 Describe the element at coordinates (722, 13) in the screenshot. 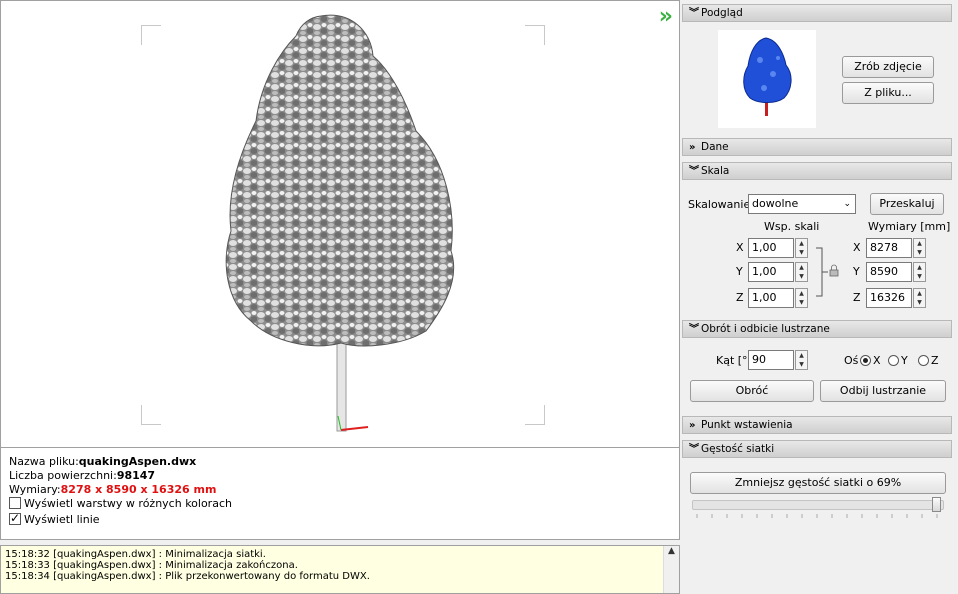

I see `section-preview-title: Podgląd` at that location.